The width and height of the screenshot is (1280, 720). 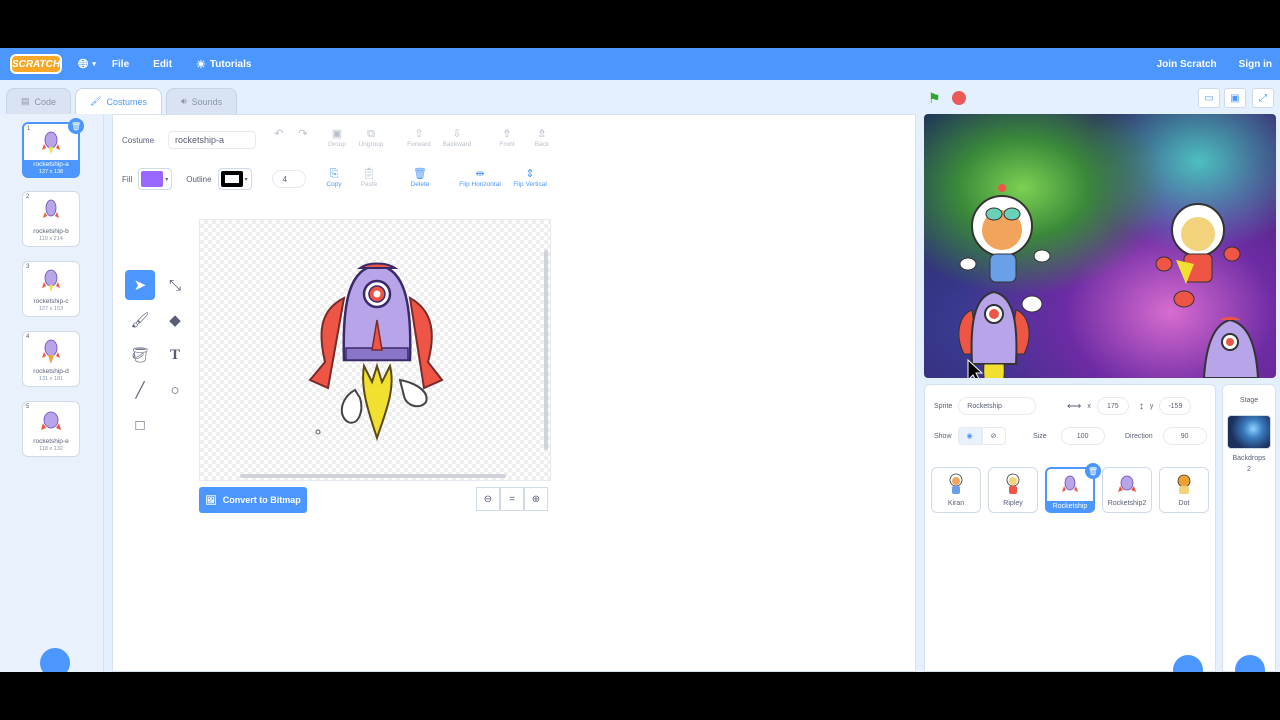 I want to click on forward-button: ⇧ Forward, so click(x=419, y=137).